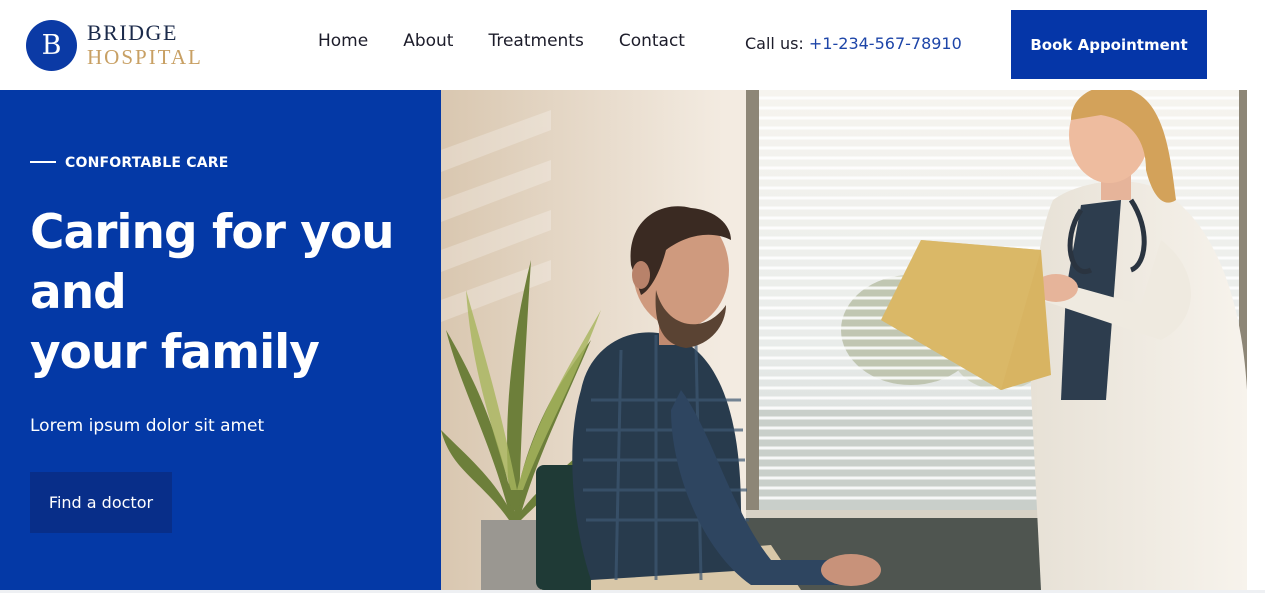 Image resolution: width=1265 pixels, height=593 pixels. What do you see at coordinates (212, 232) in the screenshot?
I see `headline-line-1: Caring for you` at bounding box center [212, 232].